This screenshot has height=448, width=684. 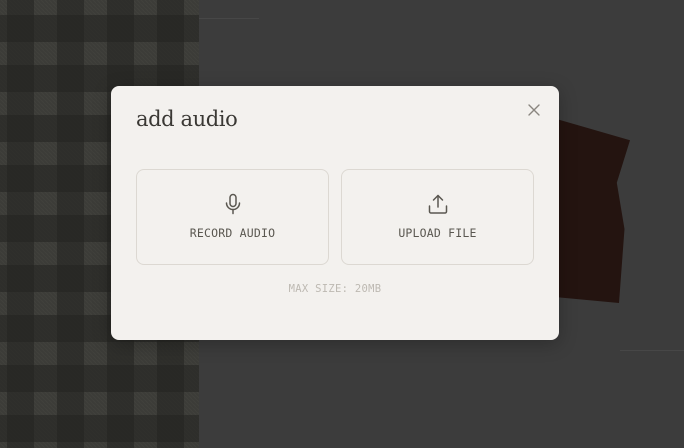 I want to click on upload-file-label: UPLOAD FILE, so click(x=437, y=233).